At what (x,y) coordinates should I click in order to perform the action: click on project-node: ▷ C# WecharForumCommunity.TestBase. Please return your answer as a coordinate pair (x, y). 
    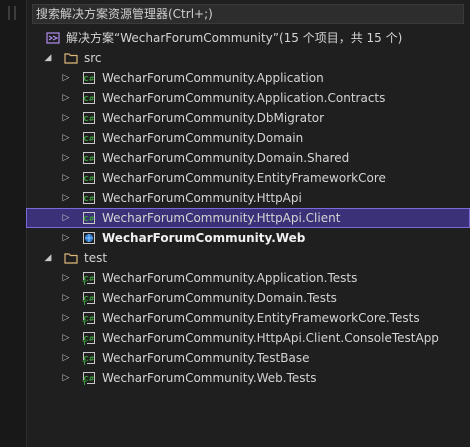
    Looking at the image, I should click on (248, 358).